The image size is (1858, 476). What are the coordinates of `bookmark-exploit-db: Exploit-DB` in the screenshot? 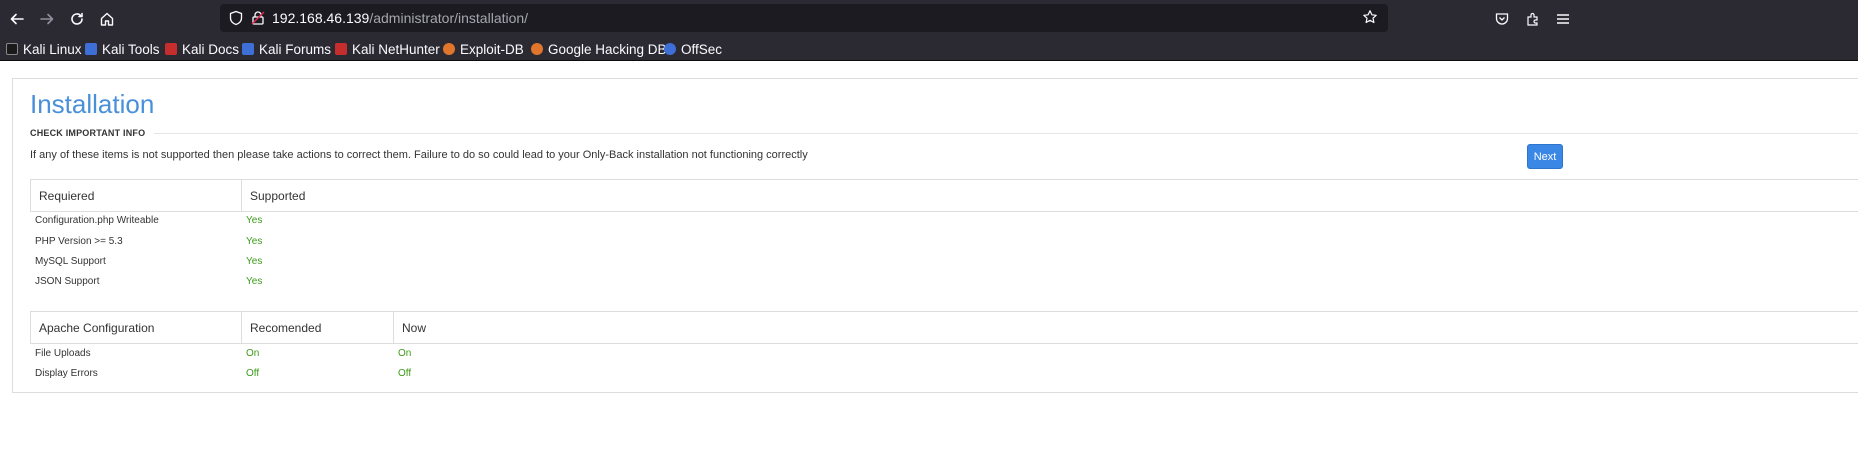 It's located at (483, 49).